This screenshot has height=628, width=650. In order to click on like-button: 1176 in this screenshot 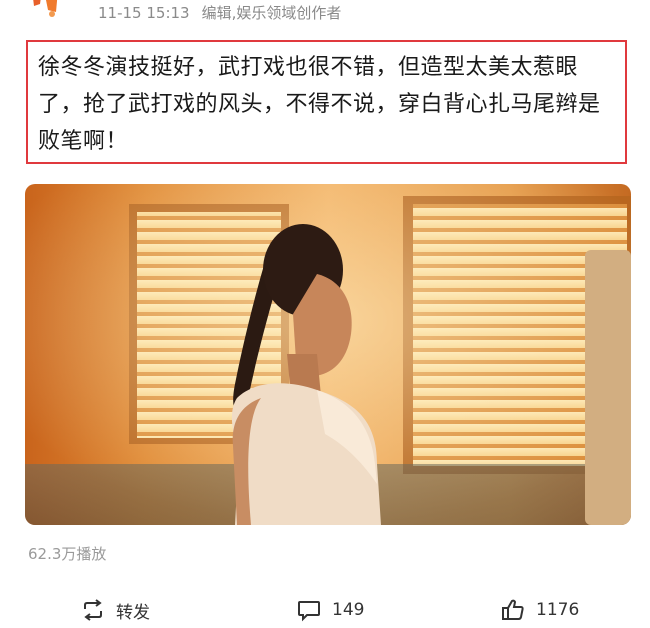, I will do `click(539, 610)`.